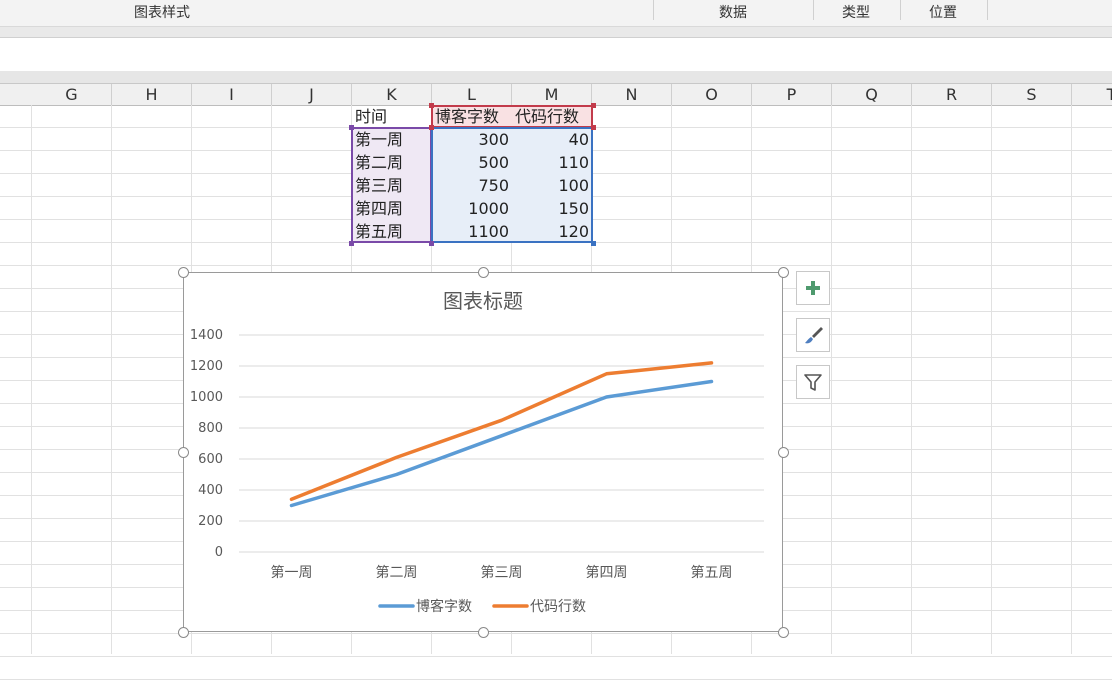 Image resolution: width=1112 pixels, height=680 pixels. Describe the element at coordinates (472, 94) in the screenshot. I see `column-header: L` at that location.